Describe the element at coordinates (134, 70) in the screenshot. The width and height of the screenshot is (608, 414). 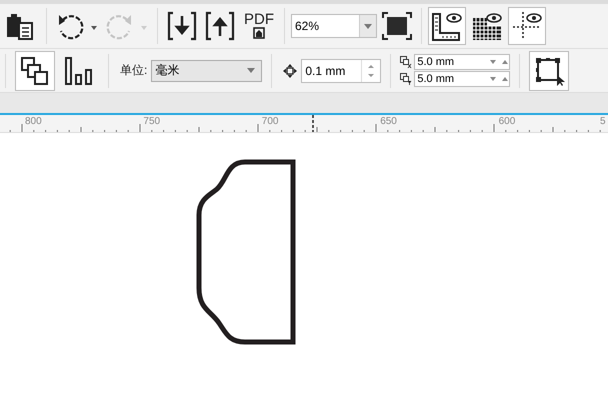
I see `units-label: 单位:` at that location.